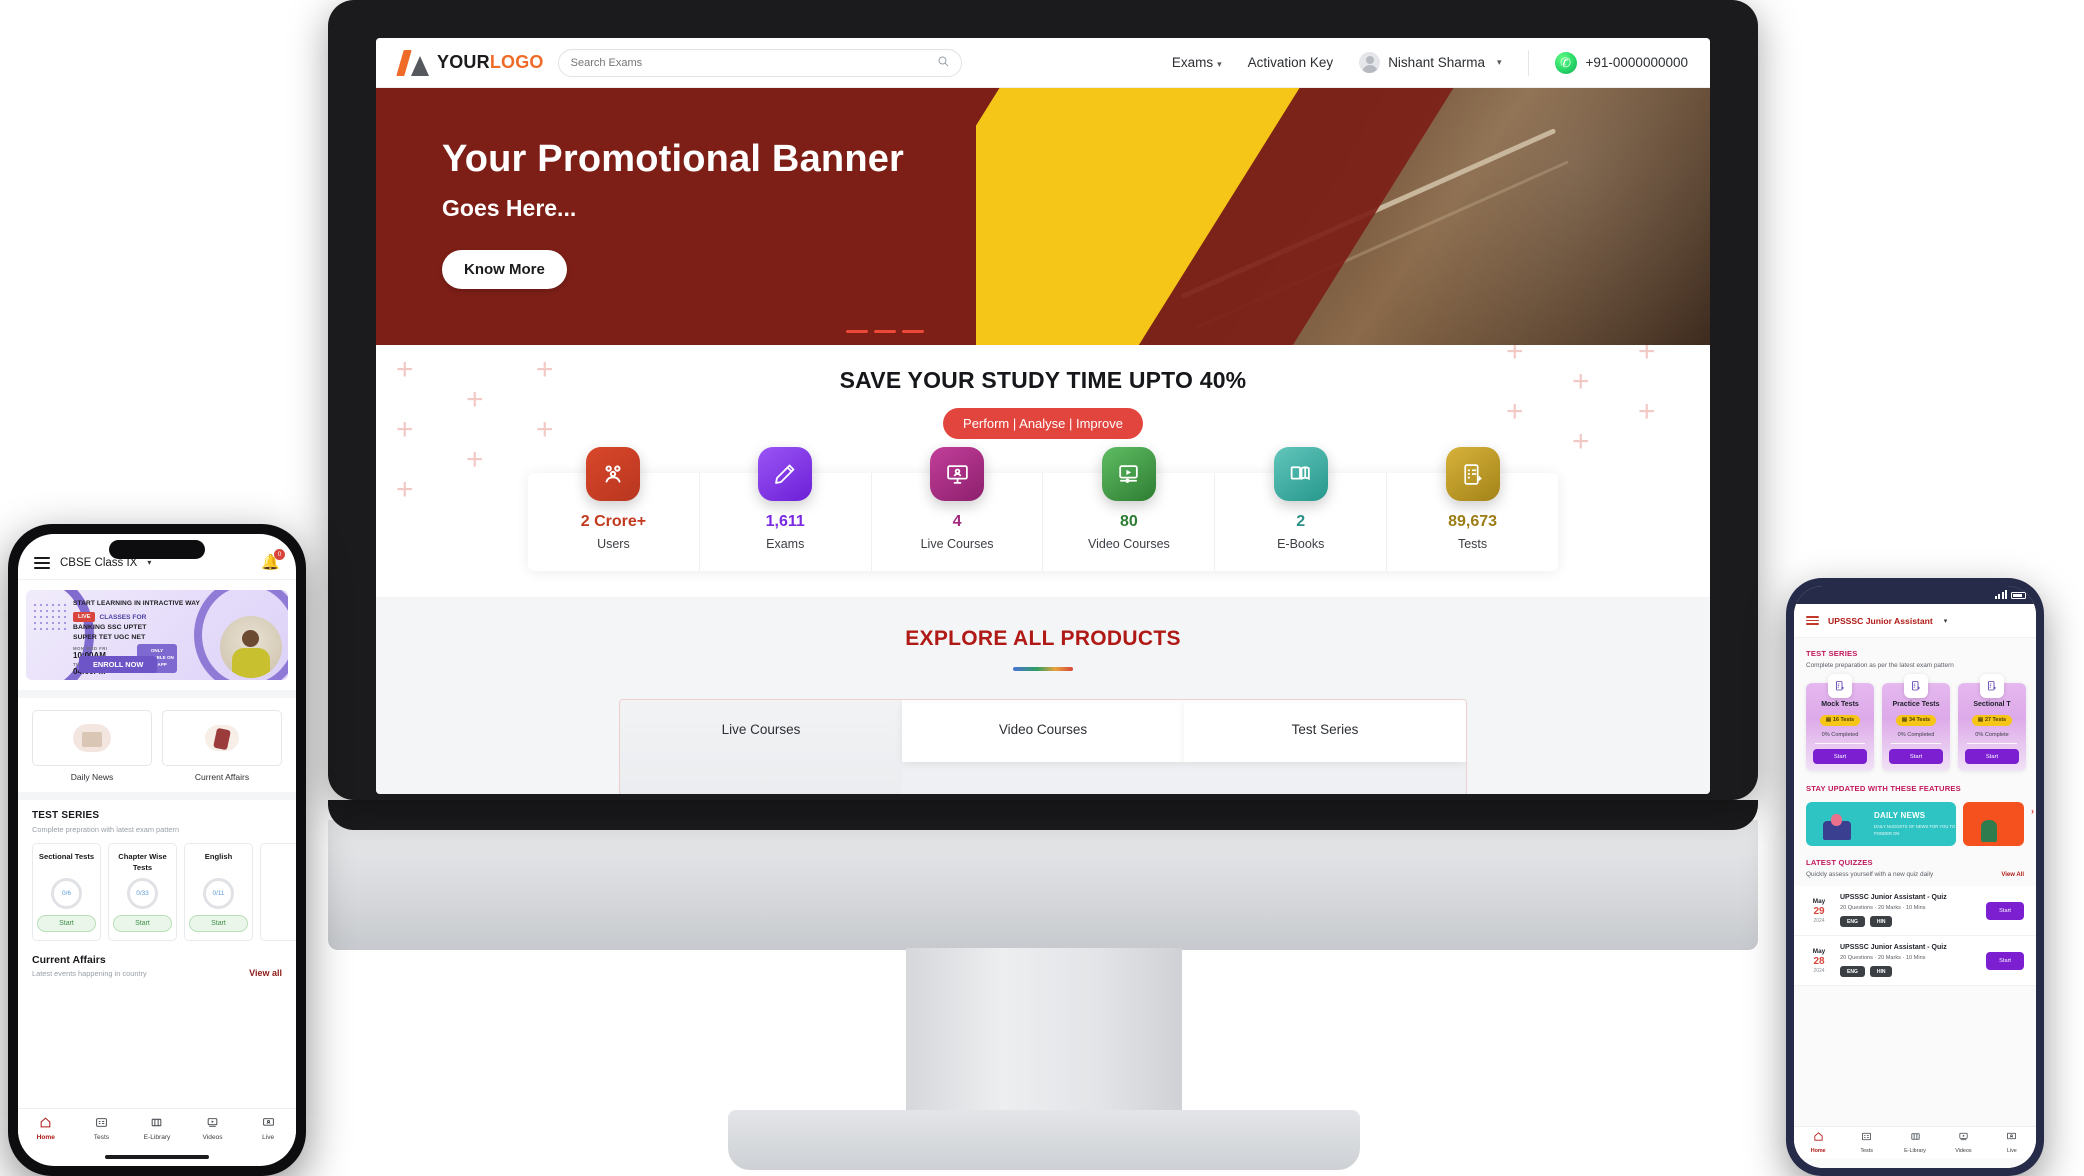  I want to click on user-menu: Nishant Sharma ▾, so click(1430, 62).